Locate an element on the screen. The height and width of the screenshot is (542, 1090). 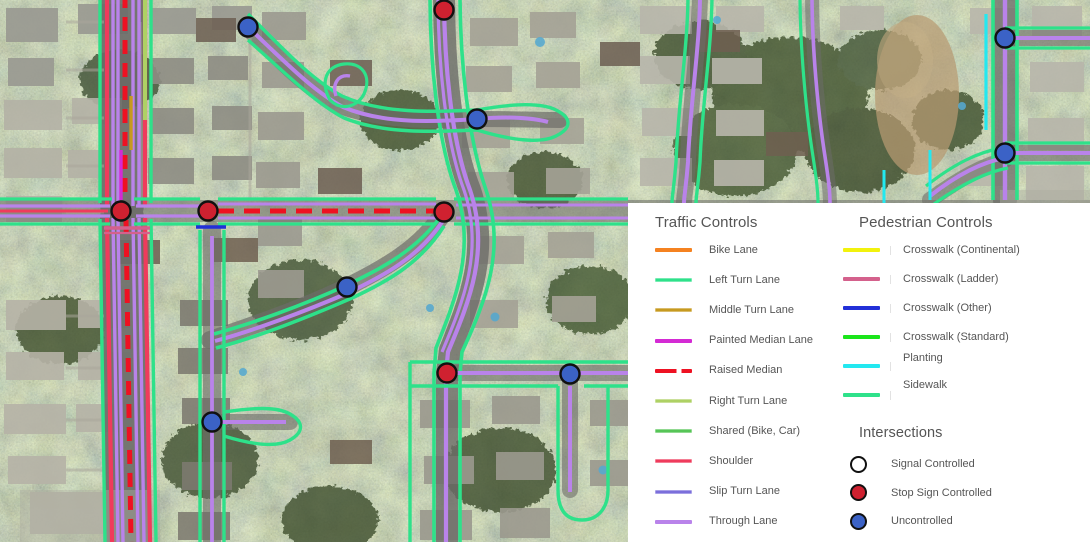
legend-item-traffic-0: Bike Lane is located at coordinates (706, 250).